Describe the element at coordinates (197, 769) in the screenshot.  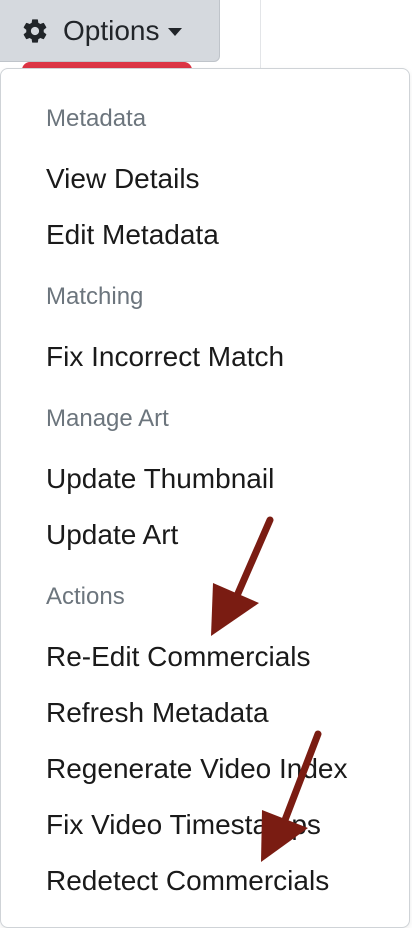
I see `menu-item-regenerate-video-index: Regenerate Video Index` at that location.